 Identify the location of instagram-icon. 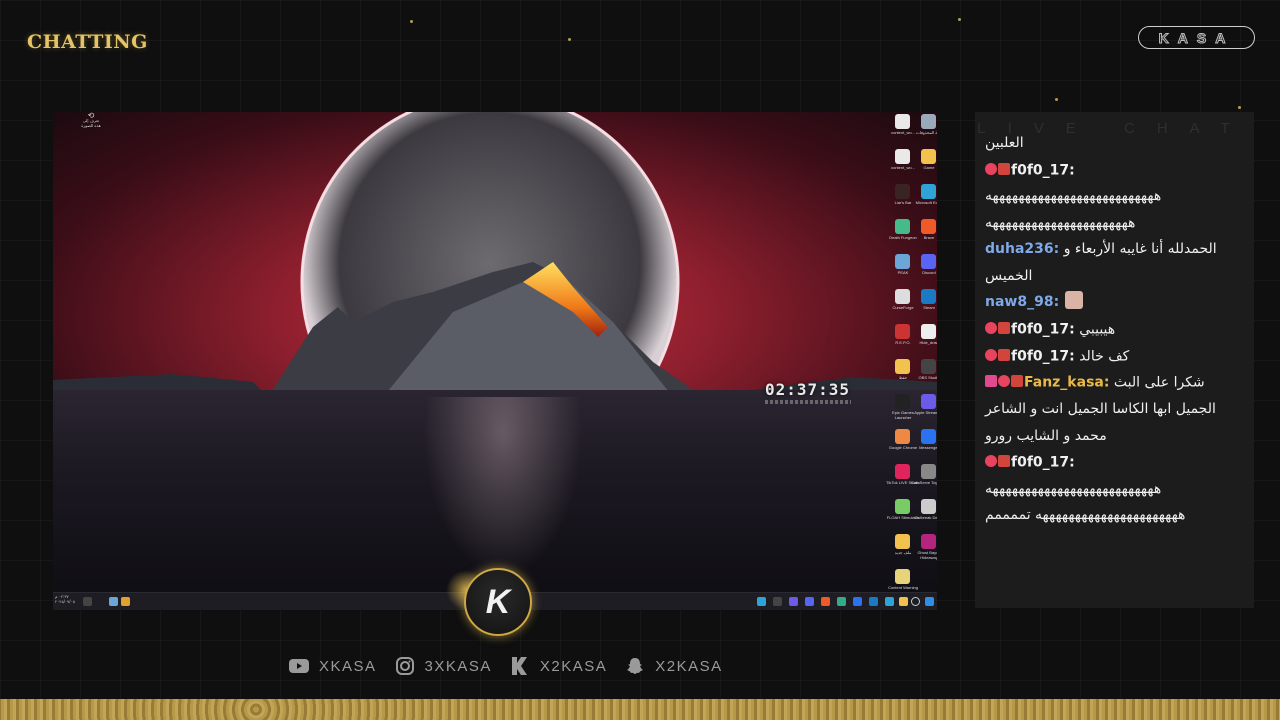
(405, 666).